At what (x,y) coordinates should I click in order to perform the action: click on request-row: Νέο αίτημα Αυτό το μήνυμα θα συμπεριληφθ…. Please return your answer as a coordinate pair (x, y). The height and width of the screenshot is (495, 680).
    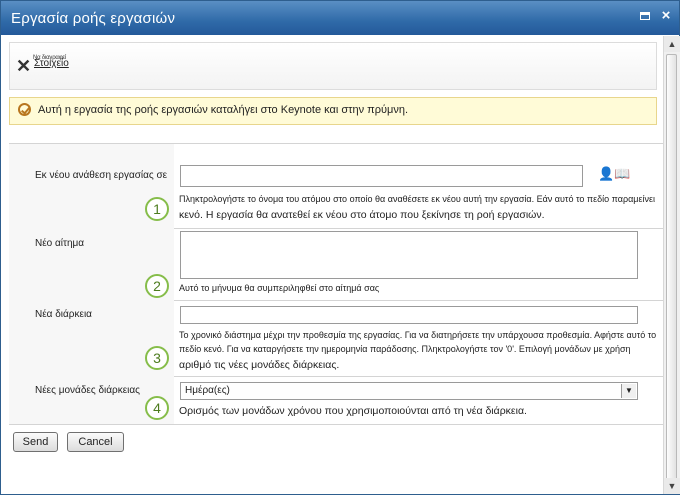
    Looking at the image, I should click on (336, 264).